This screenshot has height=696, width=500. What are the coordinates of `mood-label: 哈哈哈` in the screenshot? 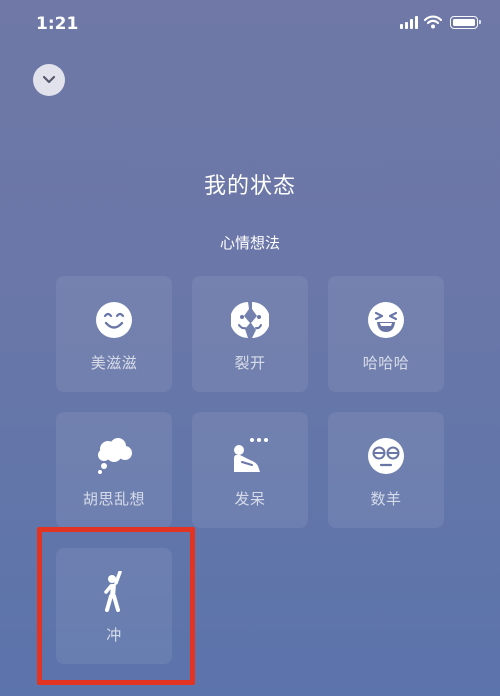 It's located at (386, 363).